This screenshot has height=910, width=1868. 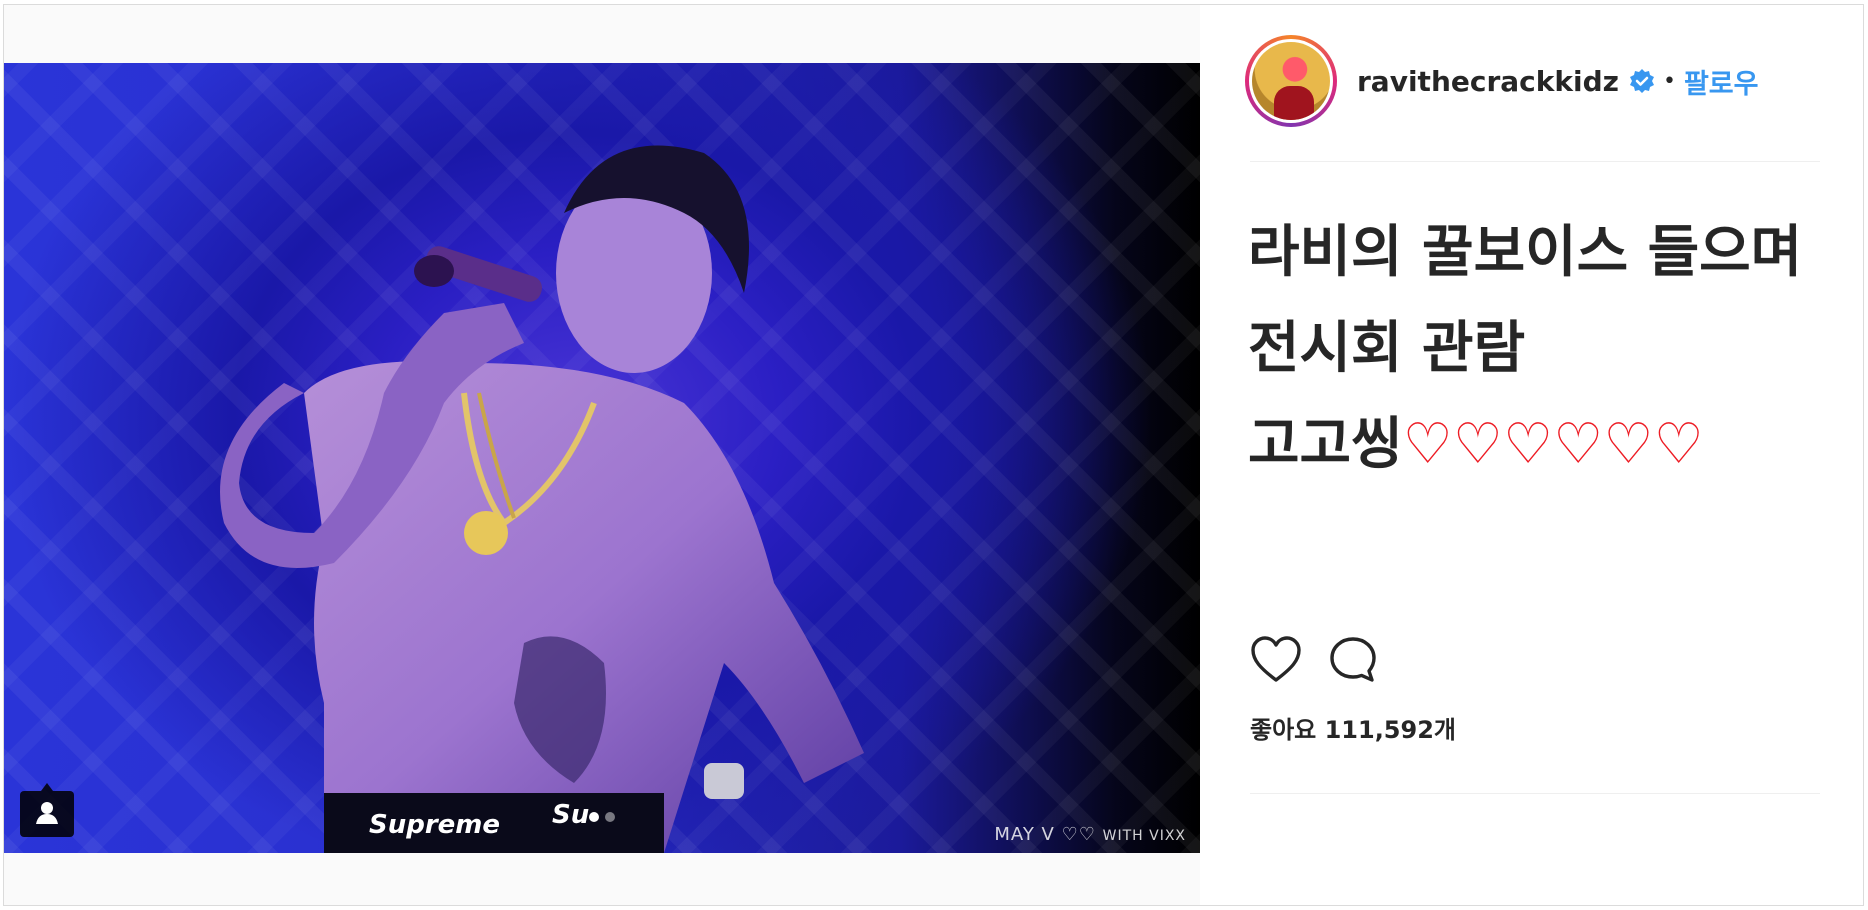 I want to click on story-ring, so click(x=1291, y=81).